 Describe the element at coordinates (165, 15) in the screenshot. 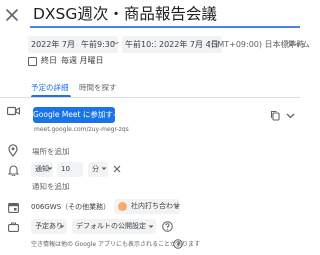

I see `event-title-input: DXSG週次・商品報告会議` at that location.